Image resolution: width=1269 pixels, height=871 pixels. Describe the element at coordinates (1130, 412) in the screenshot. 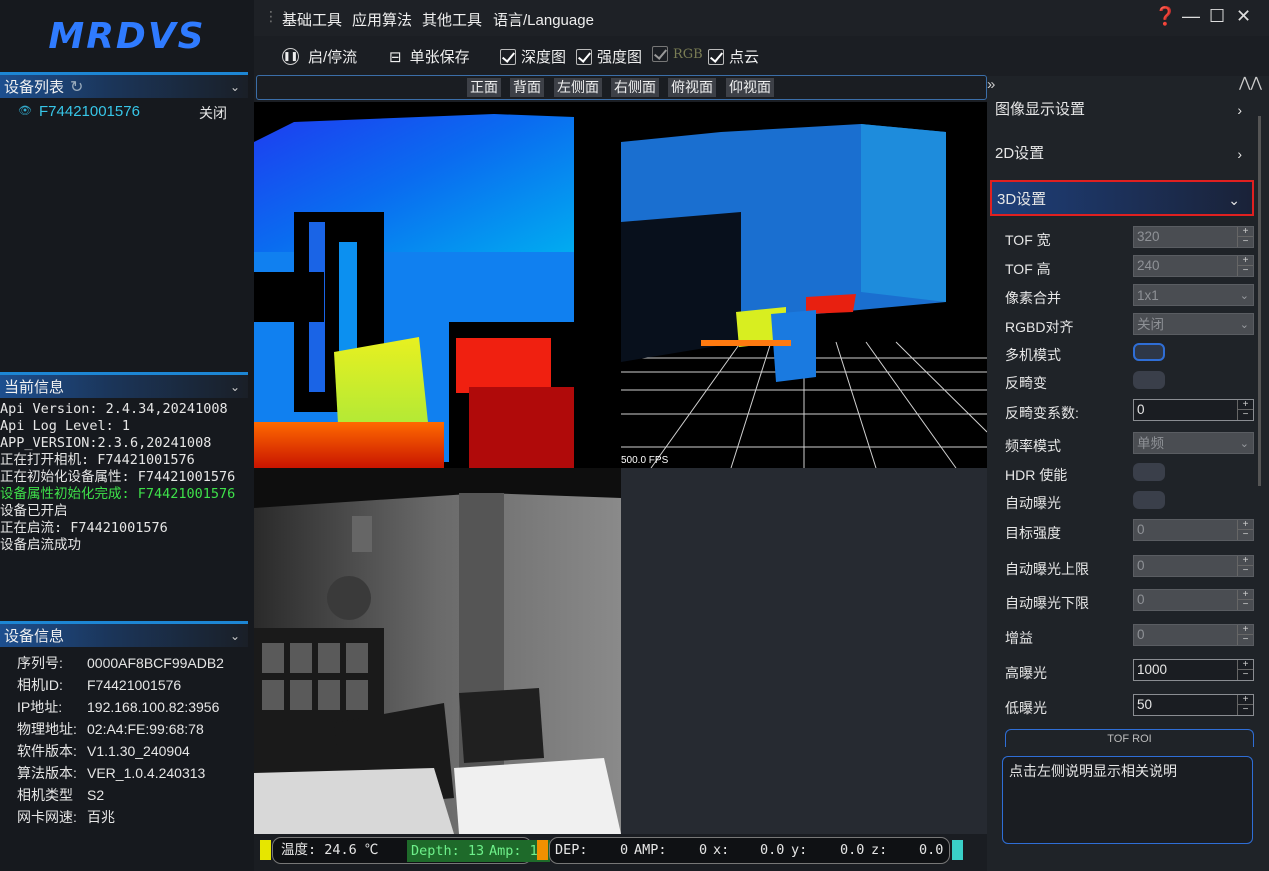

I see `param-row: 反畸变系数: 0 + −` at that location.